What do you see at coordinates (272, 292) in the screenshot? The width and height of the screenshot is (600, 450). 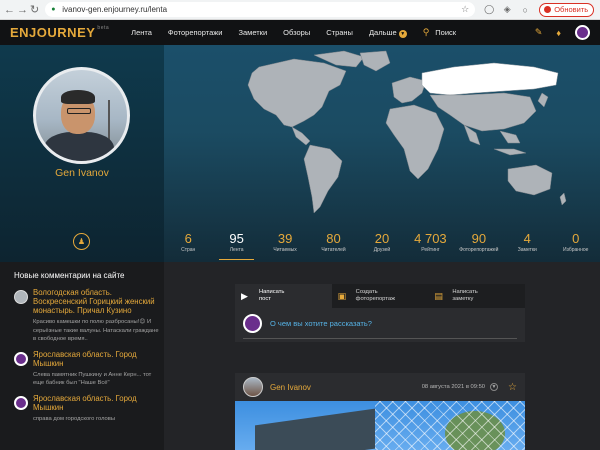 I see `tab-label-line1: Написать` at bounding box center [272, 292].